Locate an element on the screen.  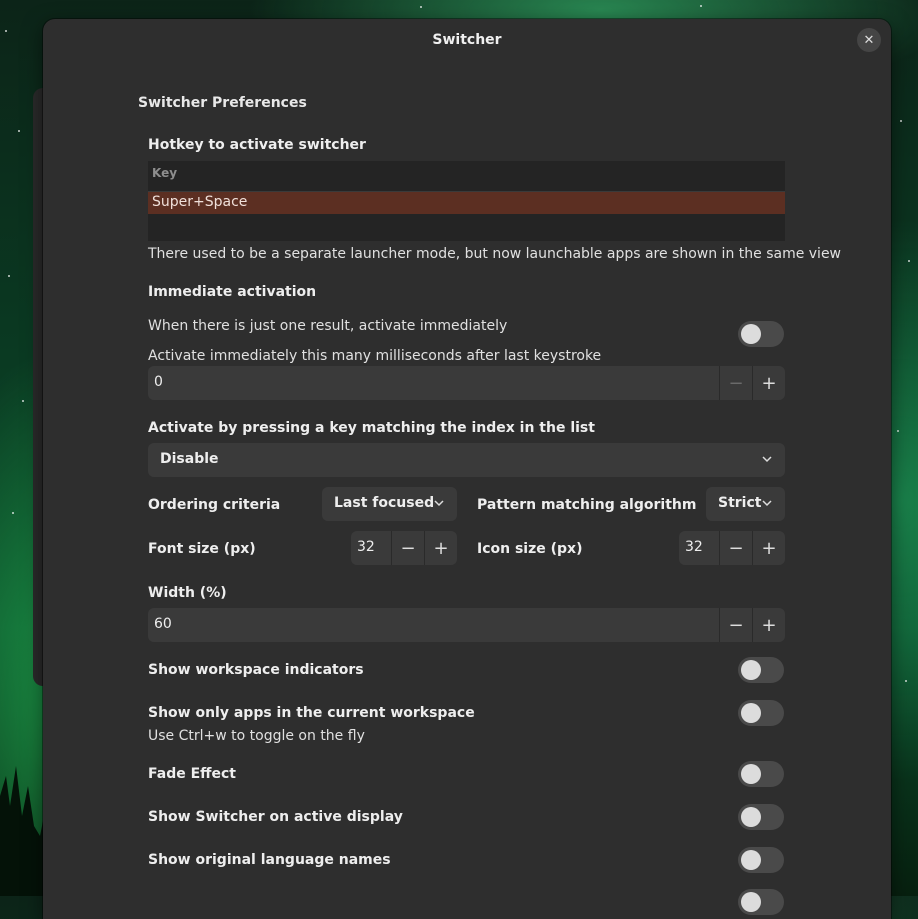
hotkey-value: Super+Space is located at coordinates (200, 202).